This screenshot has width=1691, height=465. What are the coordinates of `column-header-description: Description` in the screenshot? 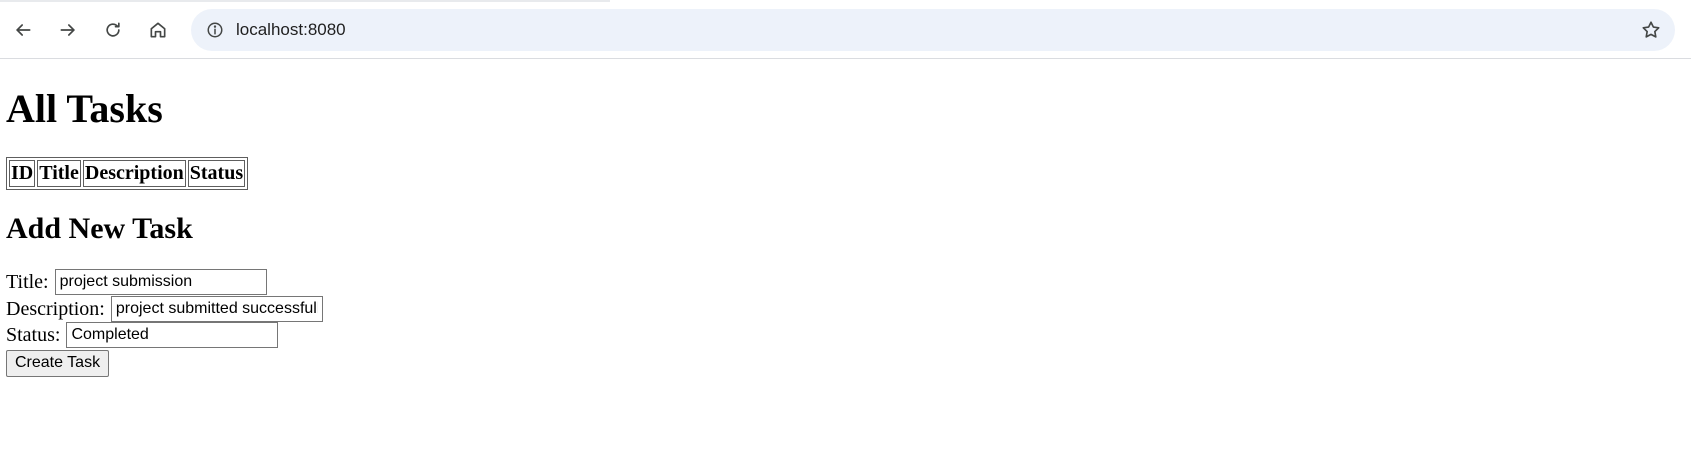 It's located at (134, 173).